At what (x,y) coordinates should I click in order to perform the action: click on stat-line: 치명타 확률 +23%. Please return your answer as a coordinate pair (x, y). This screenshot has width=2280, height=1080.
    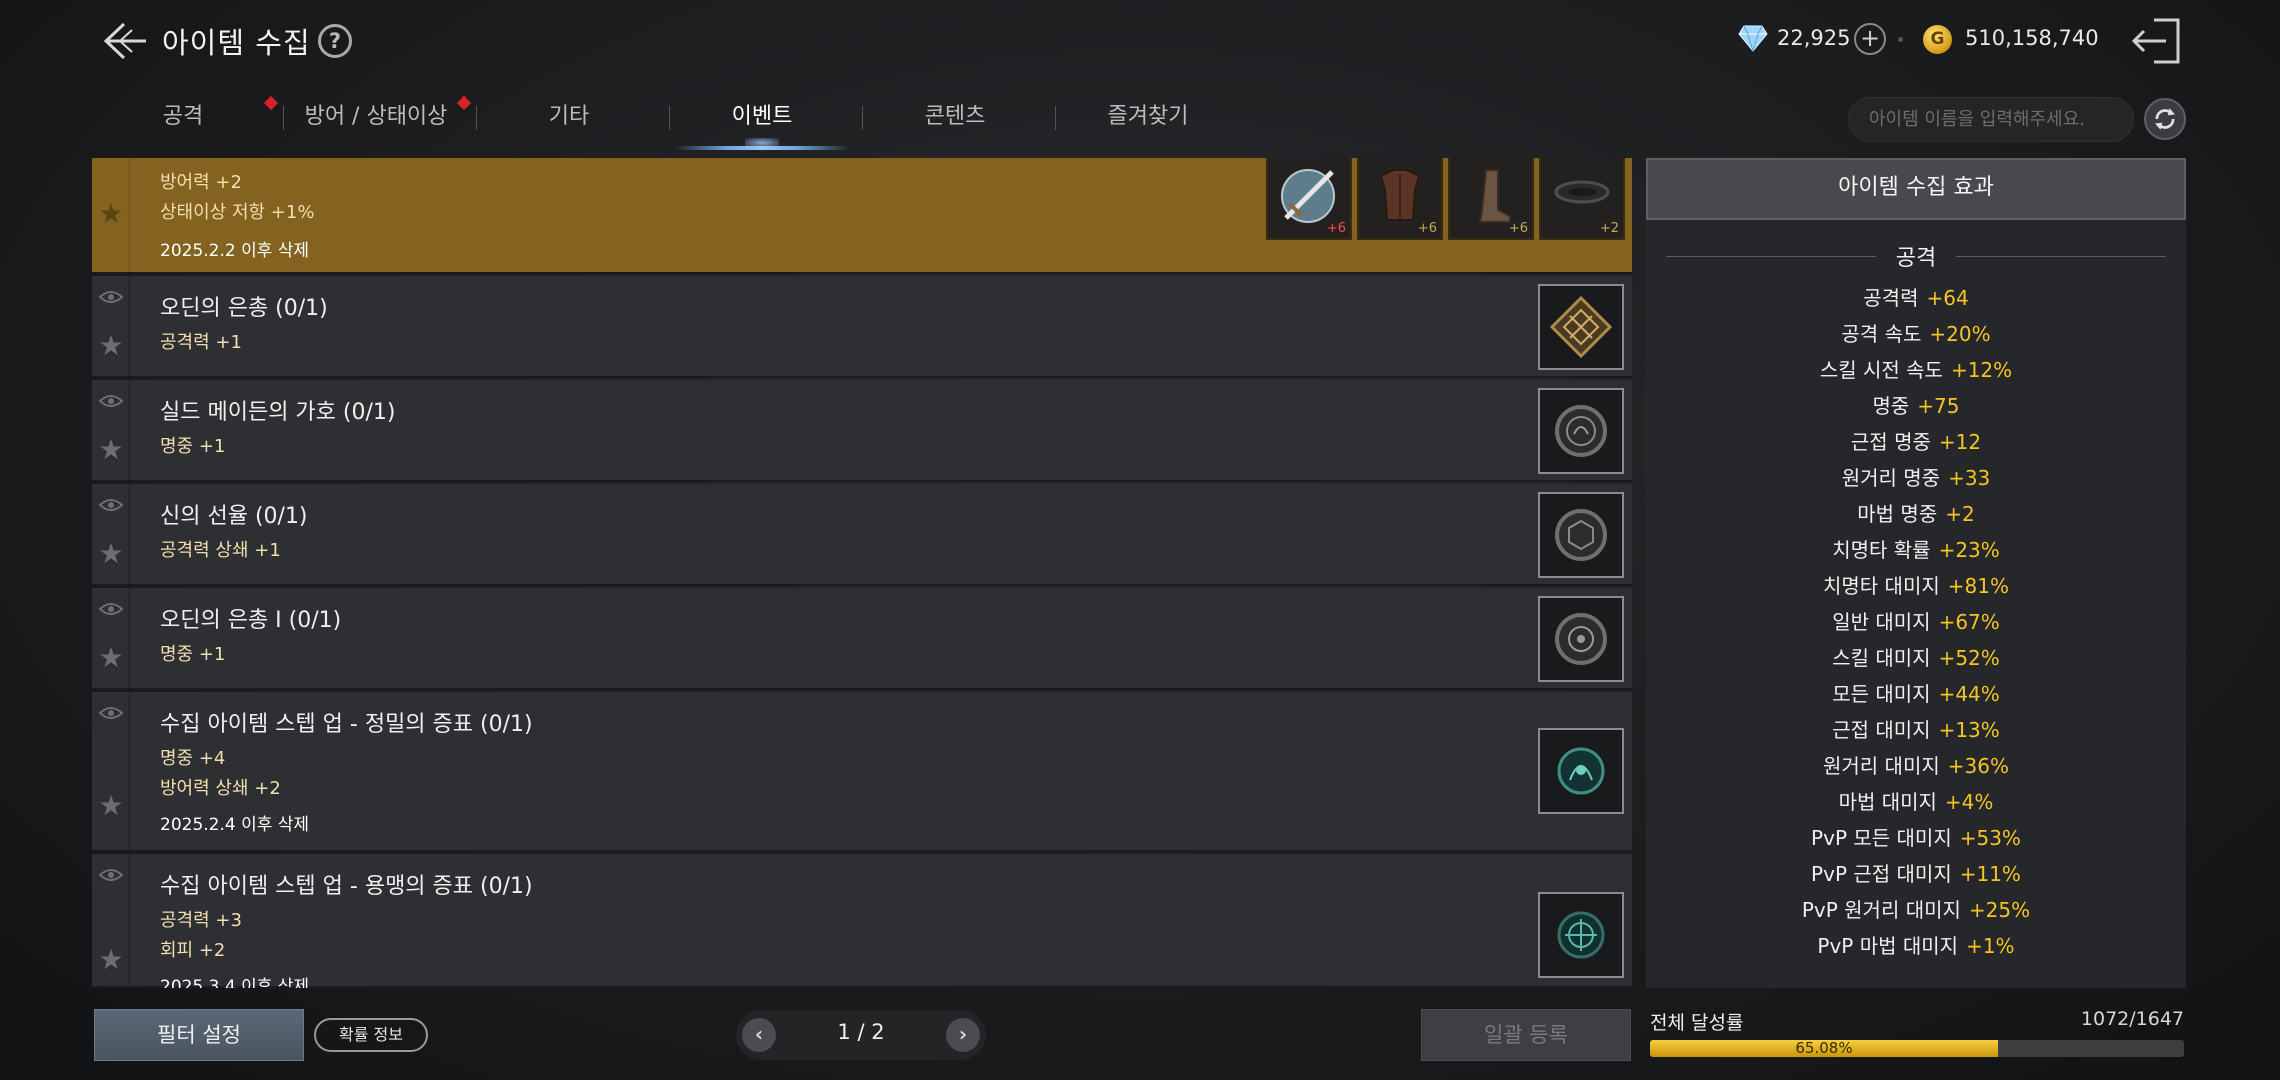
    Looking at the image, I should click on (1916, 550).